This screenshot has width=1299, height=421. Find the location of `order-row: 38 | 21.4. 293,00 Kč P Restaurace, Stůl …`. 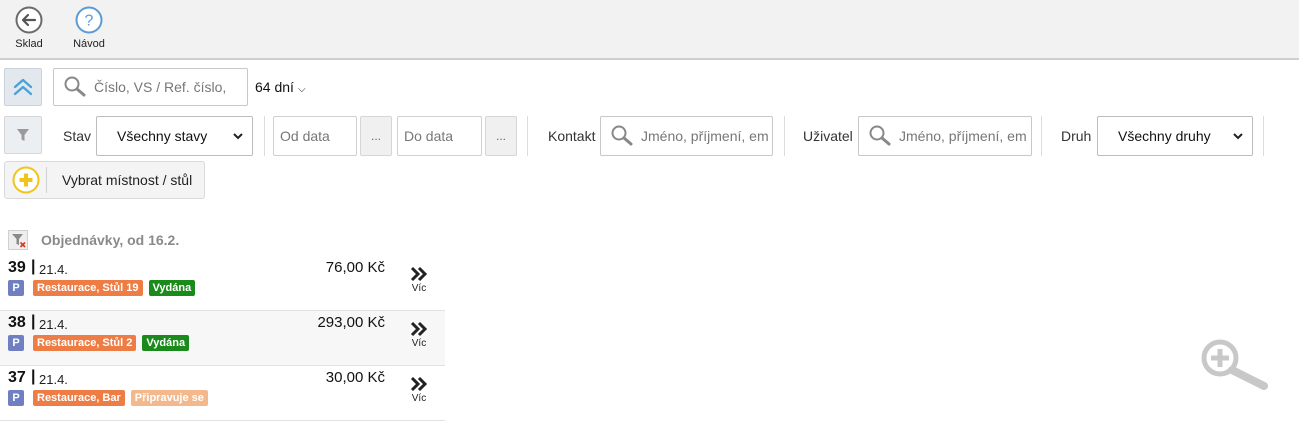

order-row: 38 | 21.4. 293,00 Kč P Restaurace, Stůl … is located at coordinates (222, 338).